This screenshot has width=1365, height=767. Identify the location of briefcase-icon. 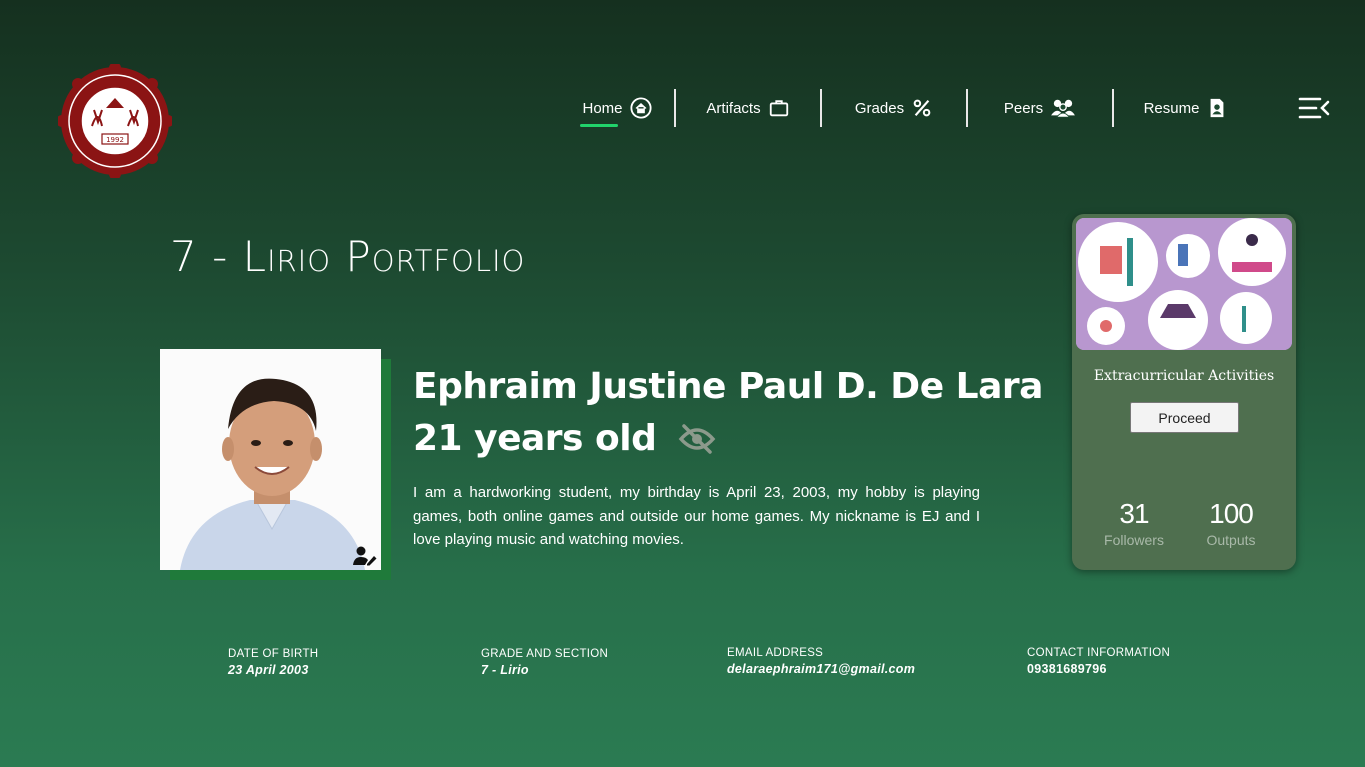
(778, 108).